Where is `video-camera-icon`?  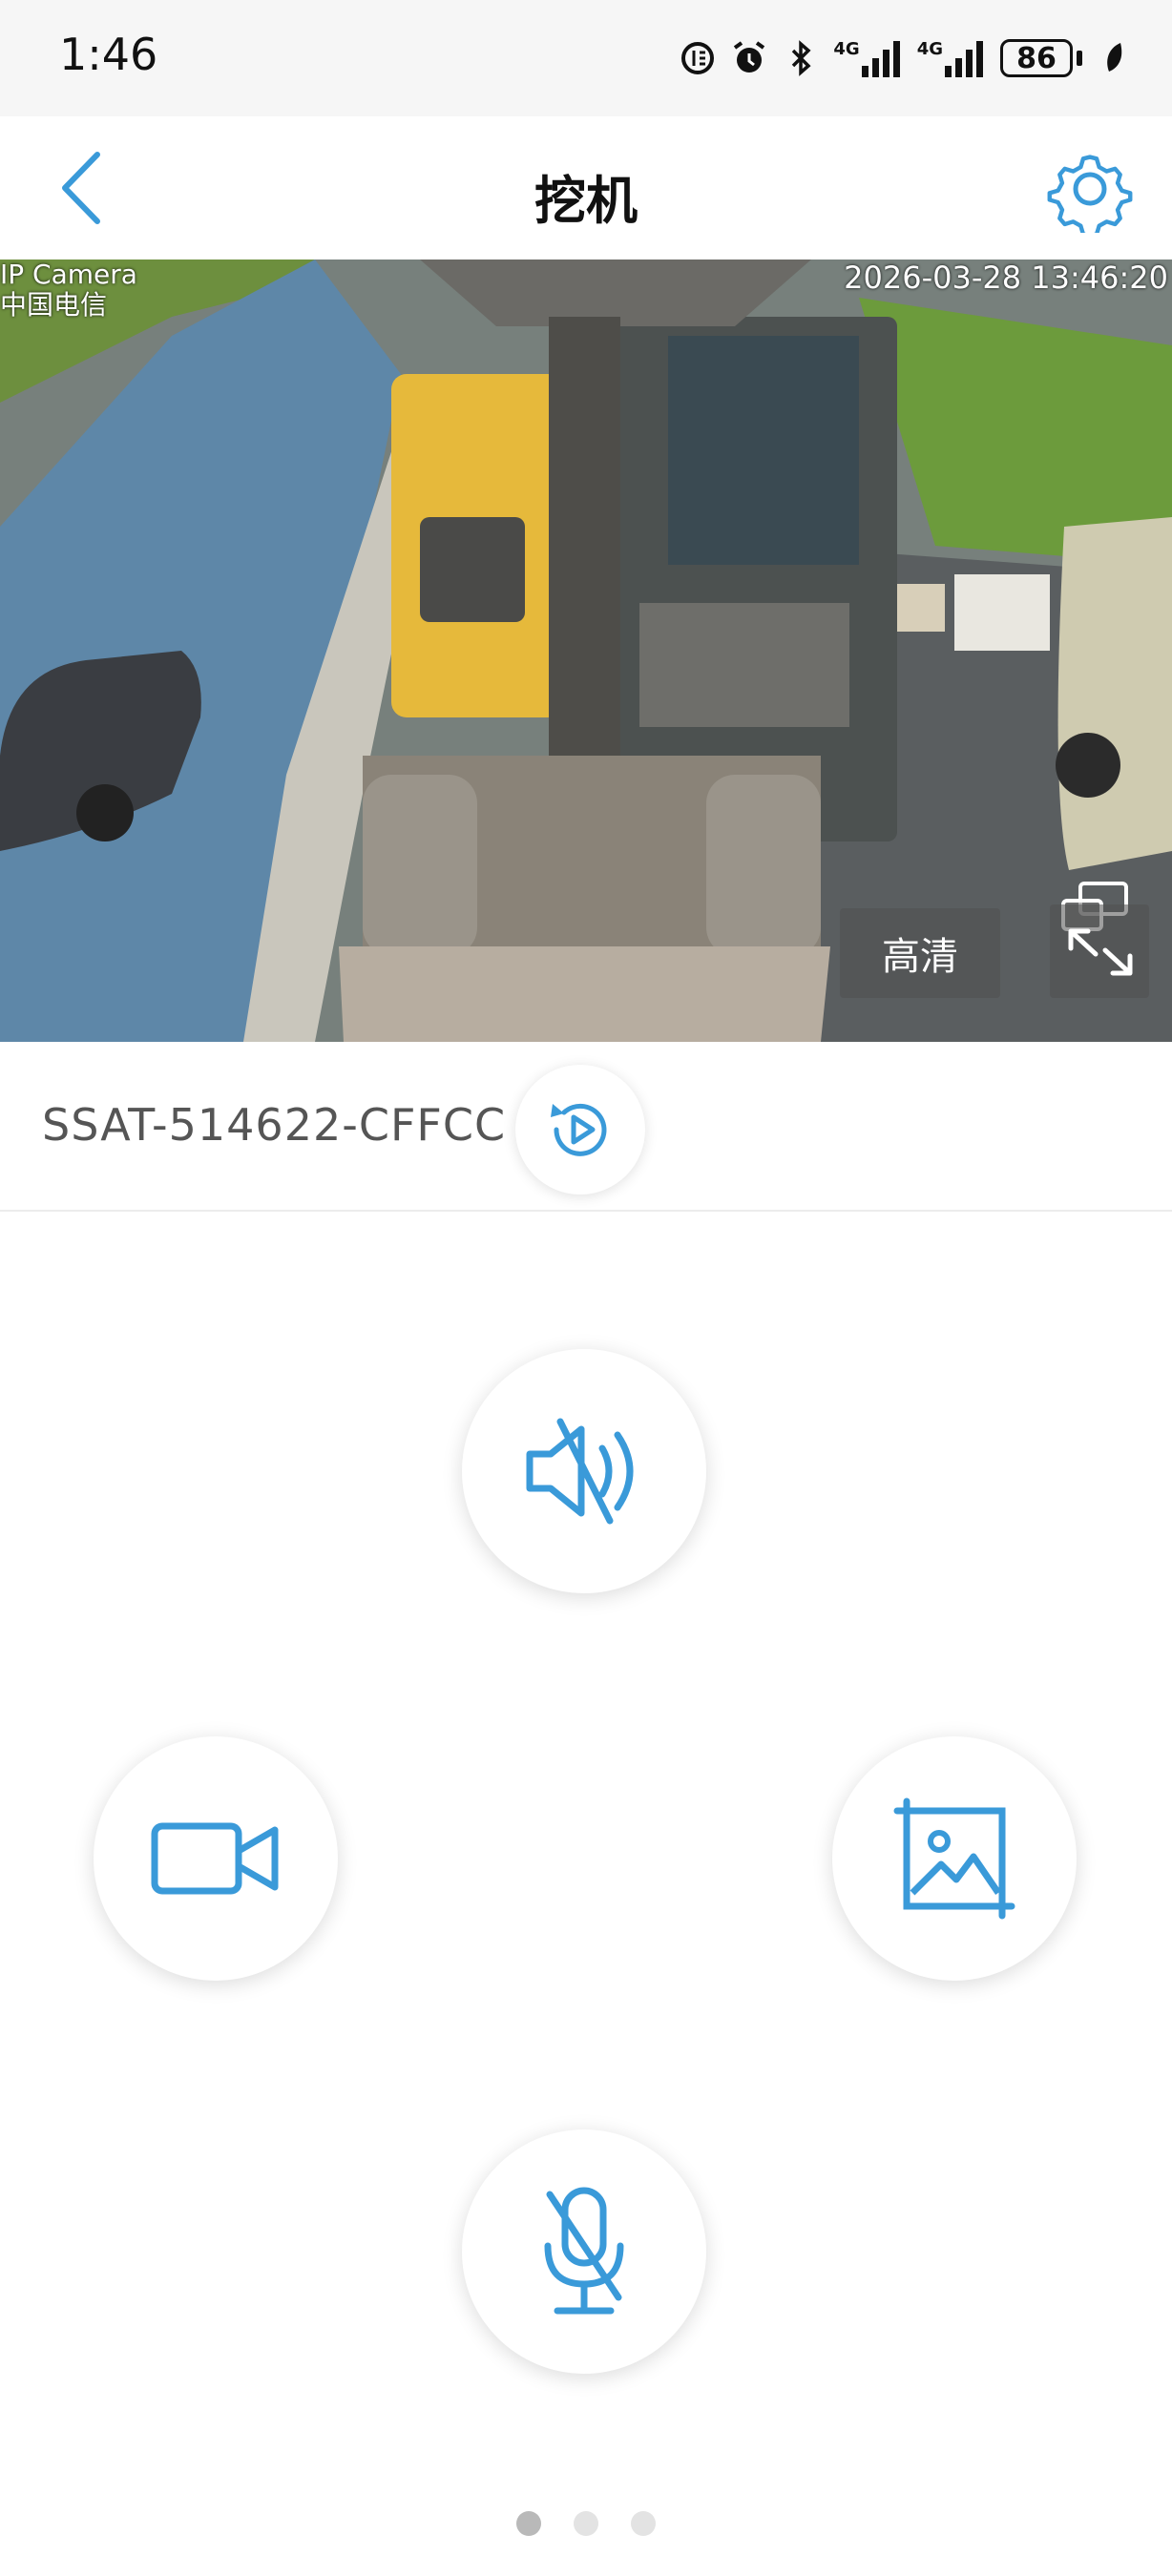
video-camera-icon is located at coordinates (215, 1858).